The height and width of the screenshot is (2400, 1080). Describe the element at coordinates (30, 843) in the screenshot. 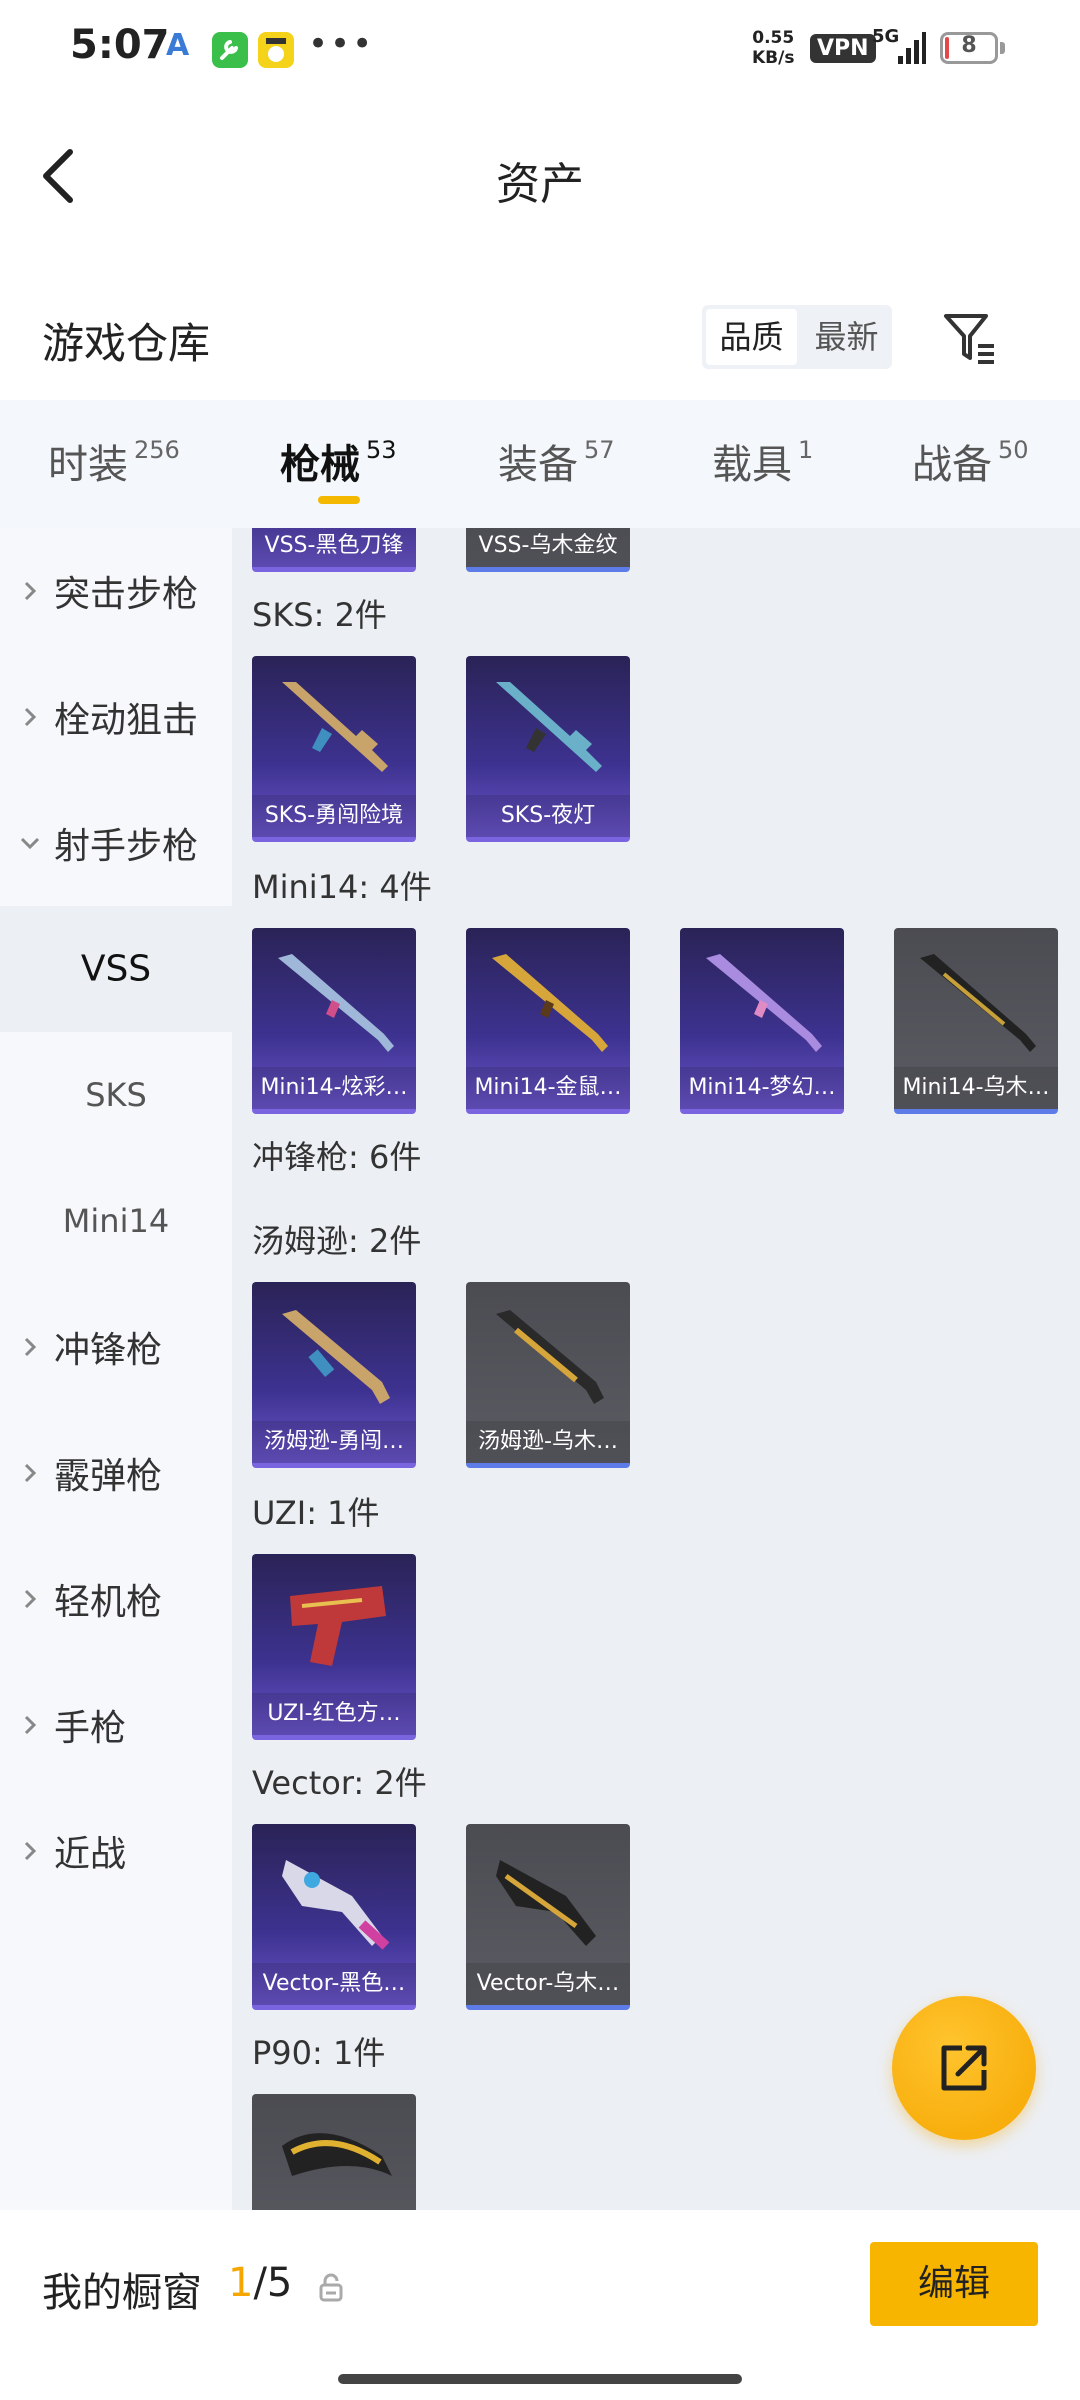

I see `chevron-down-icon` at that location.